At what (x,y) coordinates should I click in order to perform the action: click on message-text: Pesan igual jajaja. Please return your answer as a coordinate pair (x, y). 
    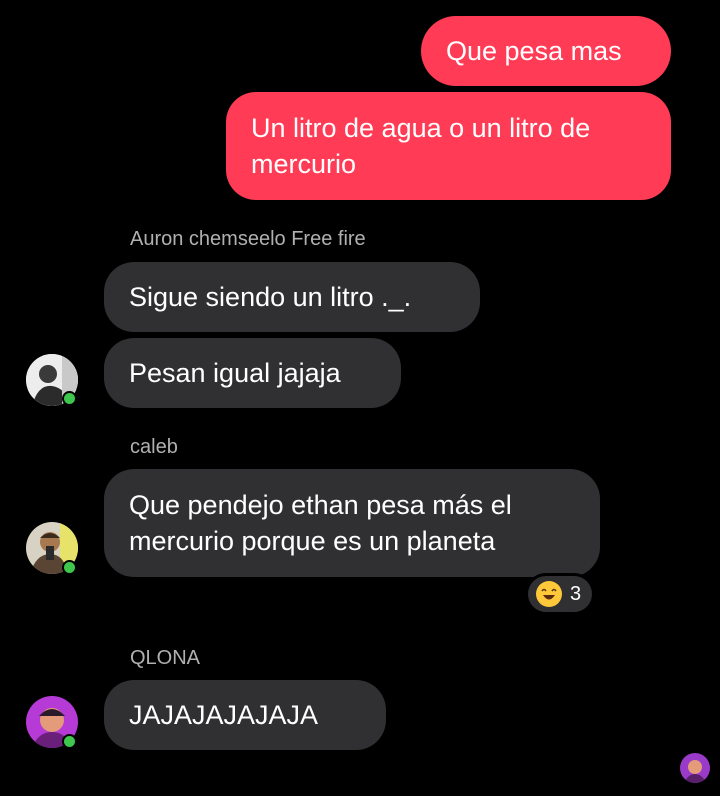
    Looking at the image, I should click on (235, 373).